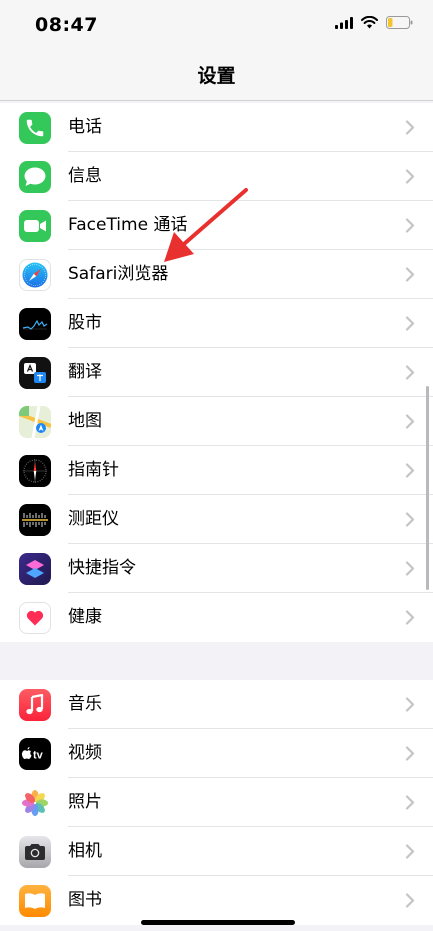  What do you see at coordinates (216, 323) in the screenshot?
I see `settings-row-stocks: 股市` at bounding box center [216, 323].